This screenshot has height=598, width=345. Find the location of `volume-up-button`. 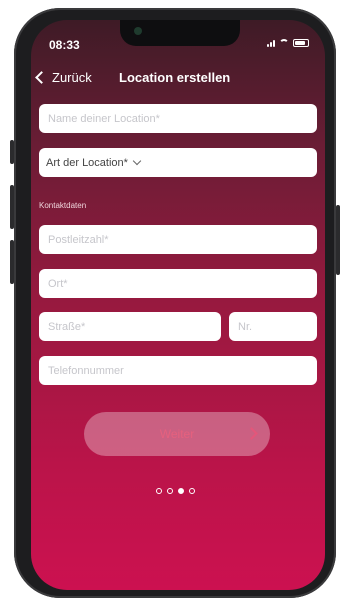

volume-up-button is located at coordinates (12, 207).